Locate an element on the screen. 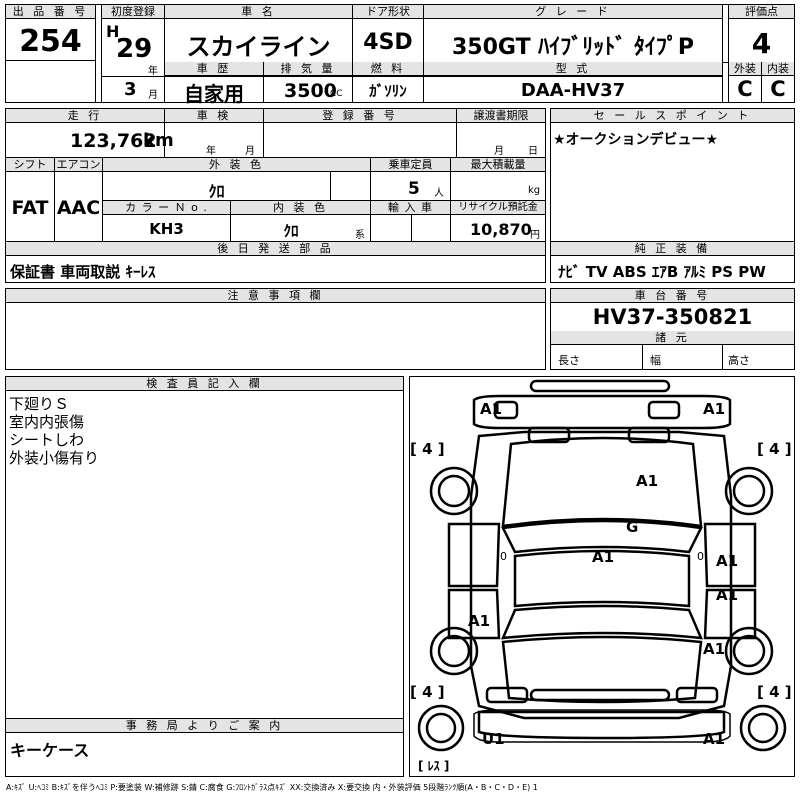 The image size is (800, 800). office-text: キーケース is located at coordinates (50, 750).